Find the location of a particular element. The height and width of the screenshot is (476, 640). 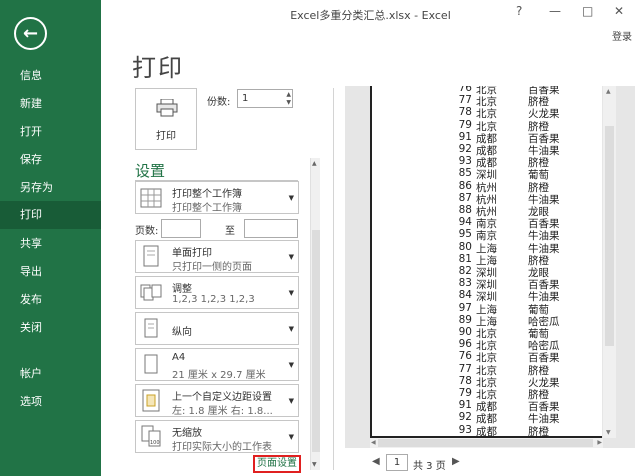

sides-dropdown: 单面打印 只打印一侧的页面 ▼ is located at coordinates (217, 256).